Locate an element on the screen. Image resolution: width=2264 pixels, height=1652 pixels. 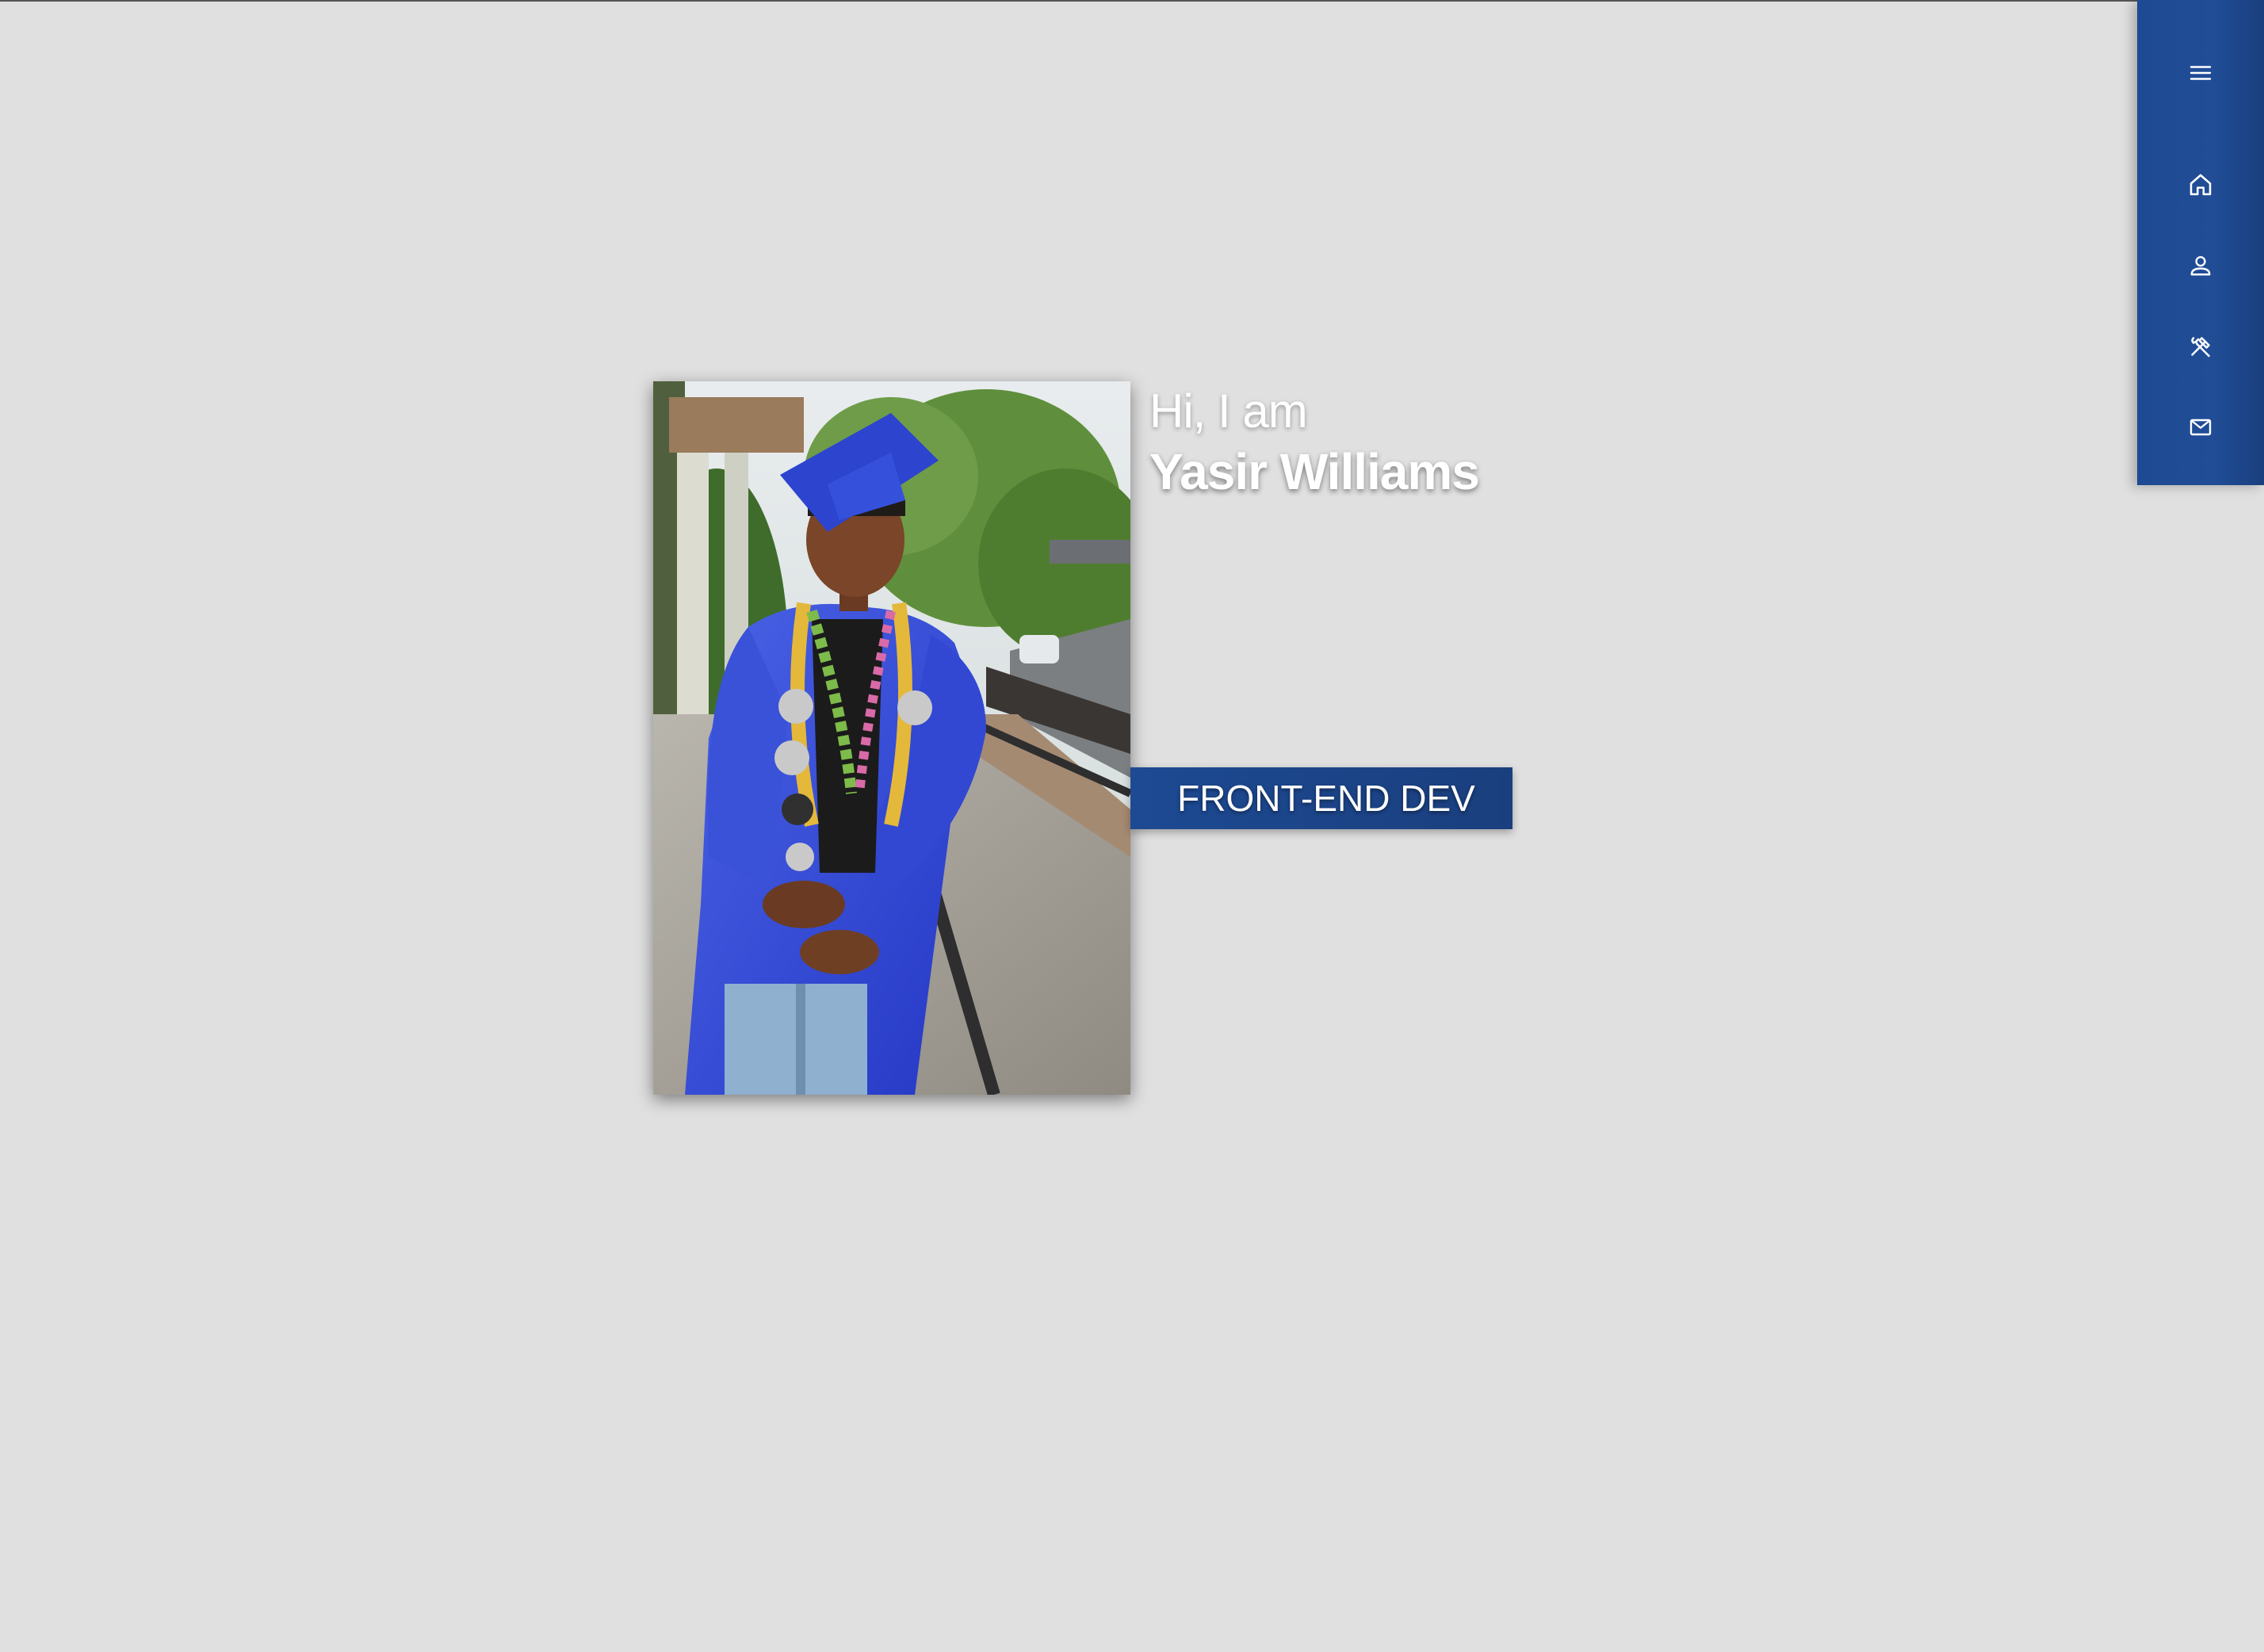
side-navigation is located at coordinates (2200, 243).